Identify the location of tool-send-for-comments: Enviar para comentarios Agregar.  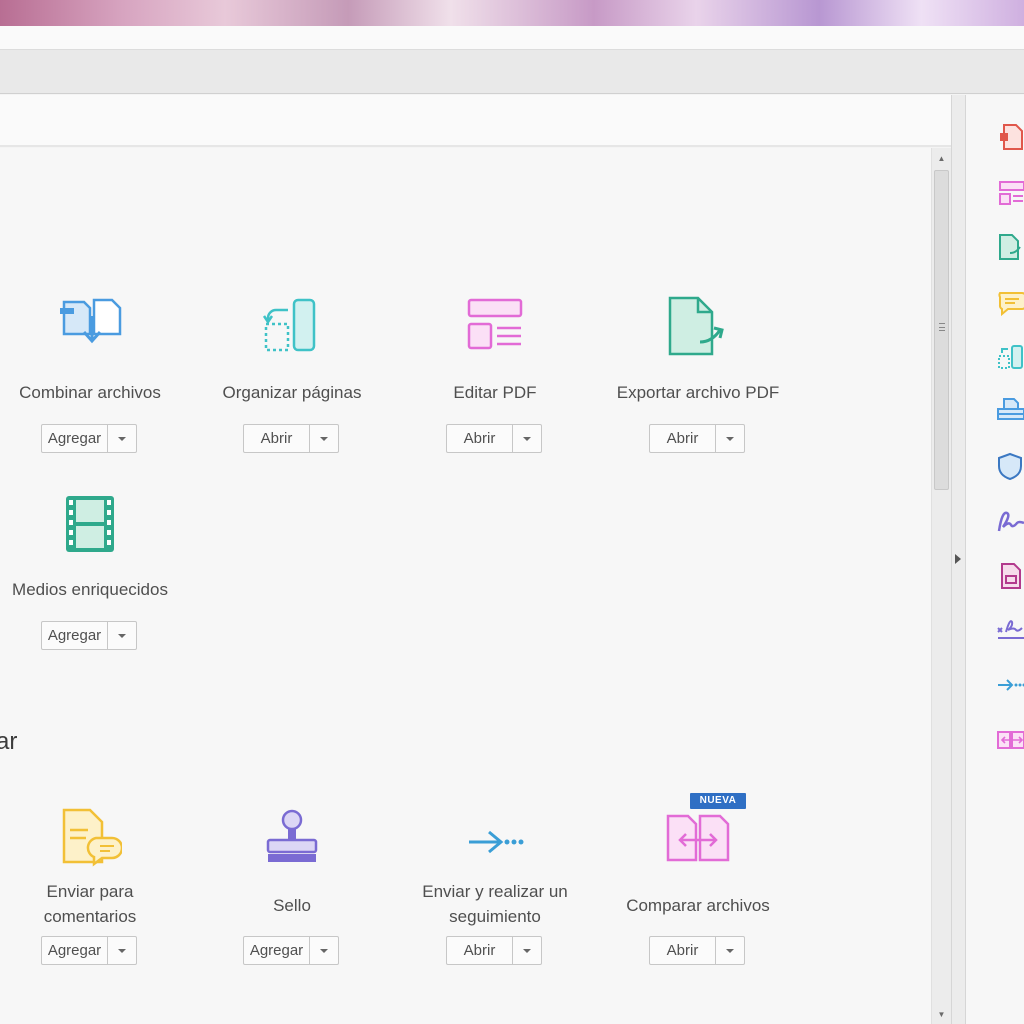
(90, 891).